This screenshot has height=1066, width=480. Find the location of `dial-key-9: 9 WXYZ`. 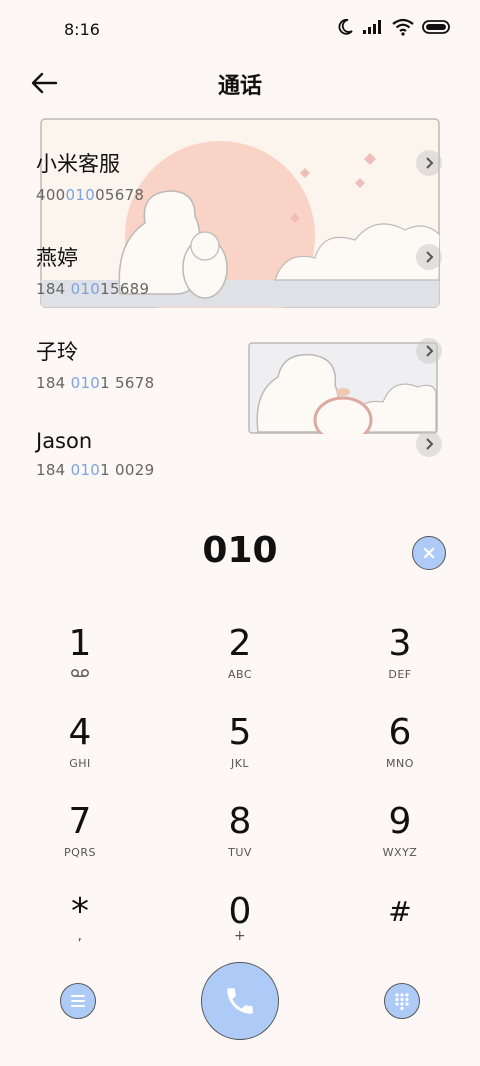

dial-key-9: 9 WXYZ is located at coordinates (400, 842).